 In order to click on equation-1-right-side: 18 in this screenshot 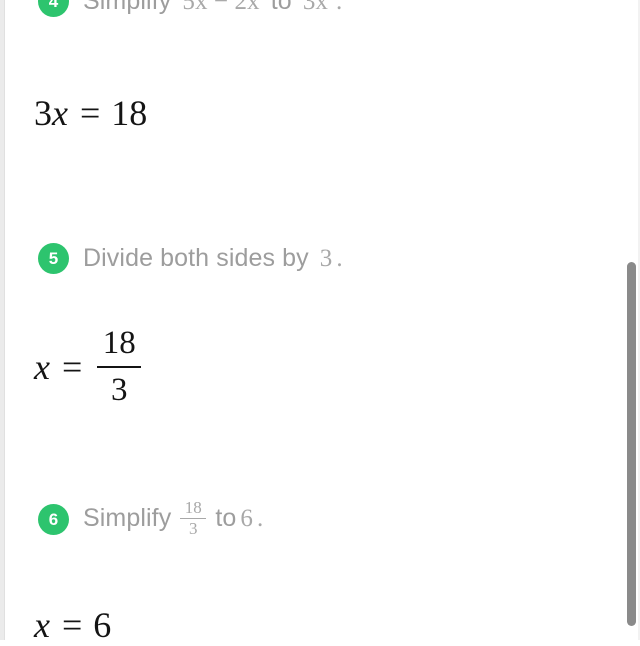, I will do `click(129, 113)`.